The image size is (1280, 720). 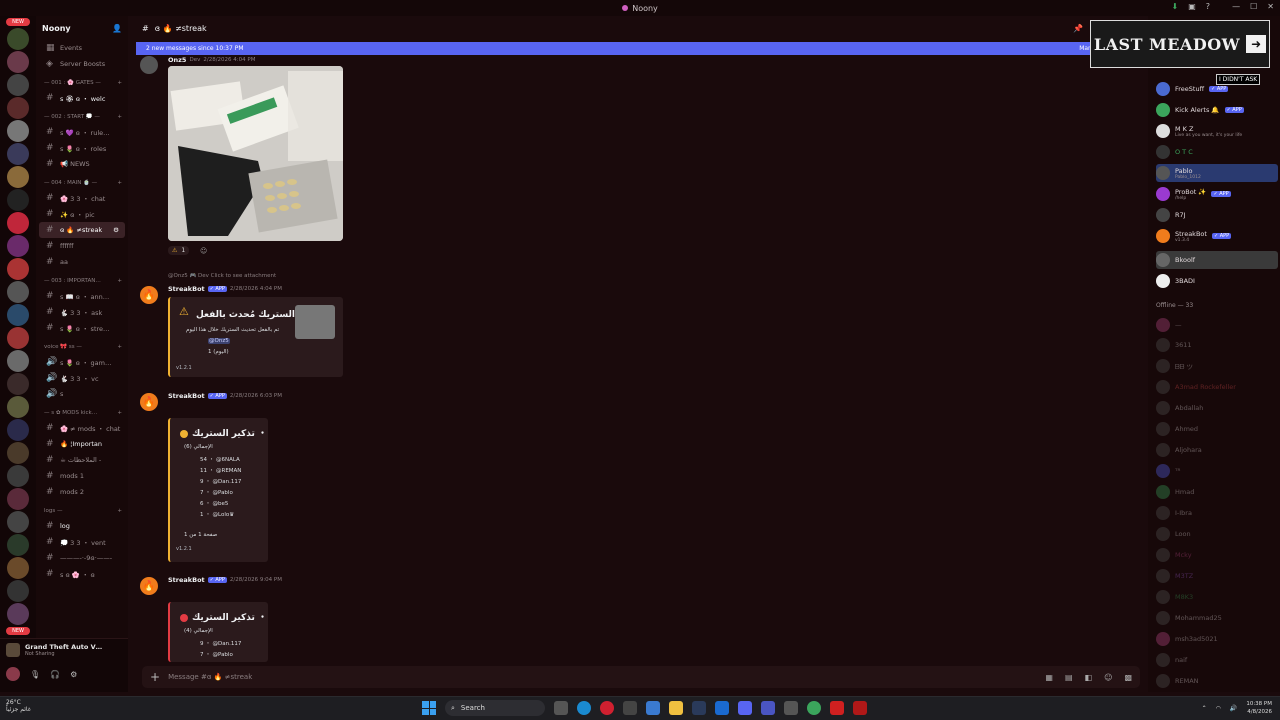 What do you see at coordinates (82, 262) in the screenshot?
I see `channel-item: # aa` at bounding box center [82, 262].